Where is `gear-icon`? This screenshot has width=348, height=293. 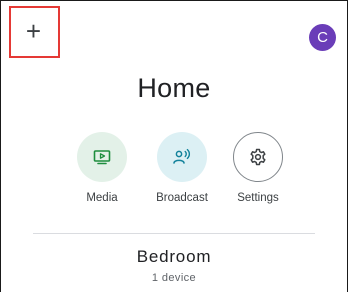 gear-icon is located at coordinates (258, 157).